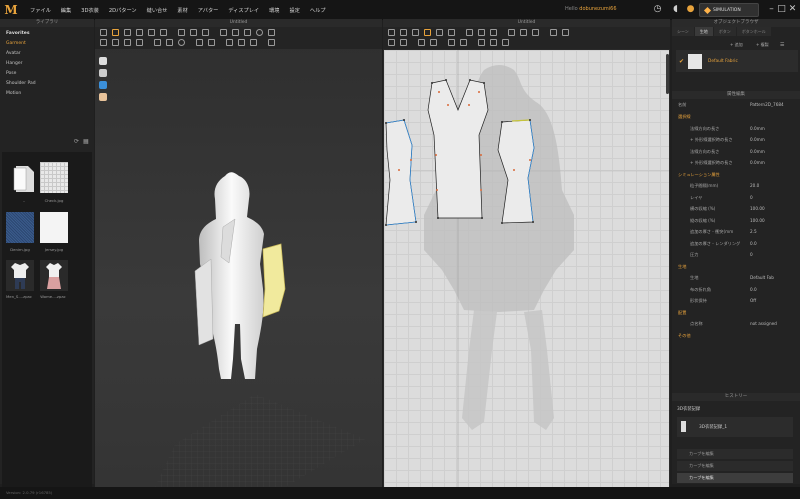  I want to click on viewport-2d-scrollbar, so click(667, 74).